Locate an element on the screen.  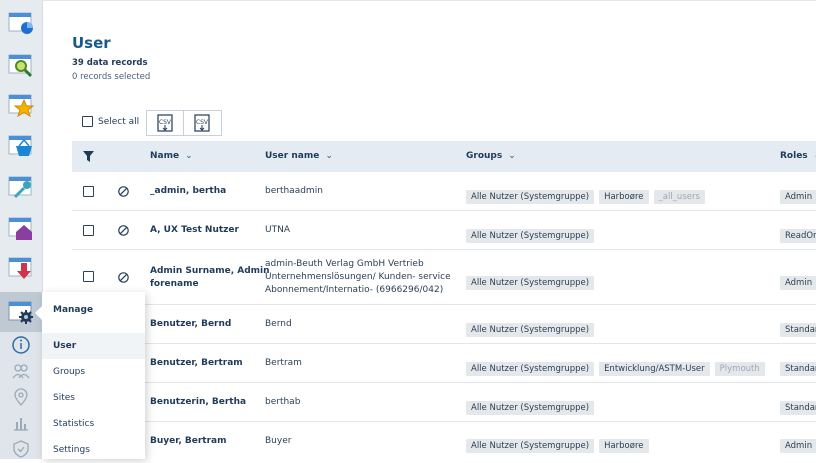
download-icon is located at coordinates (21, 268).